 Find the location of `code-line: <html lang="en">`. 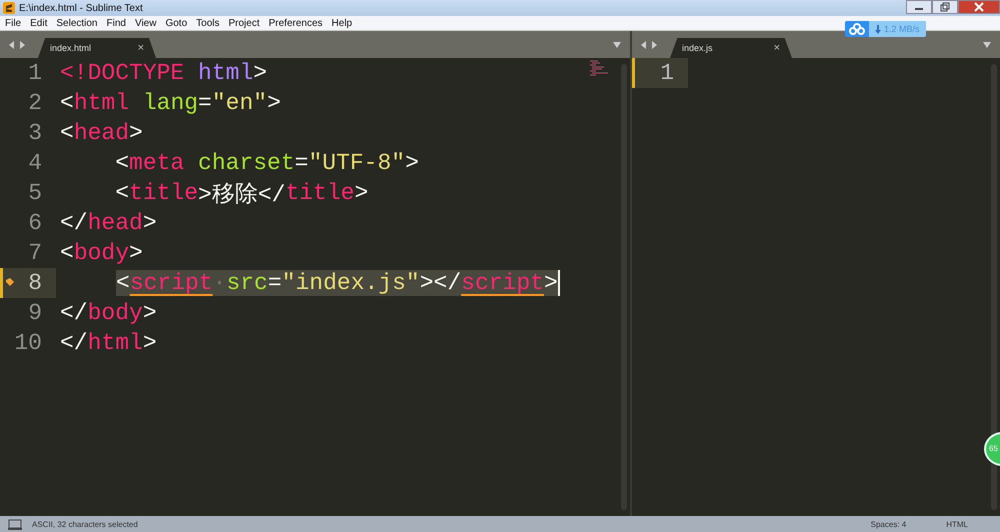

code-line: <html lang="en"> is located at coordinates (170, 103).